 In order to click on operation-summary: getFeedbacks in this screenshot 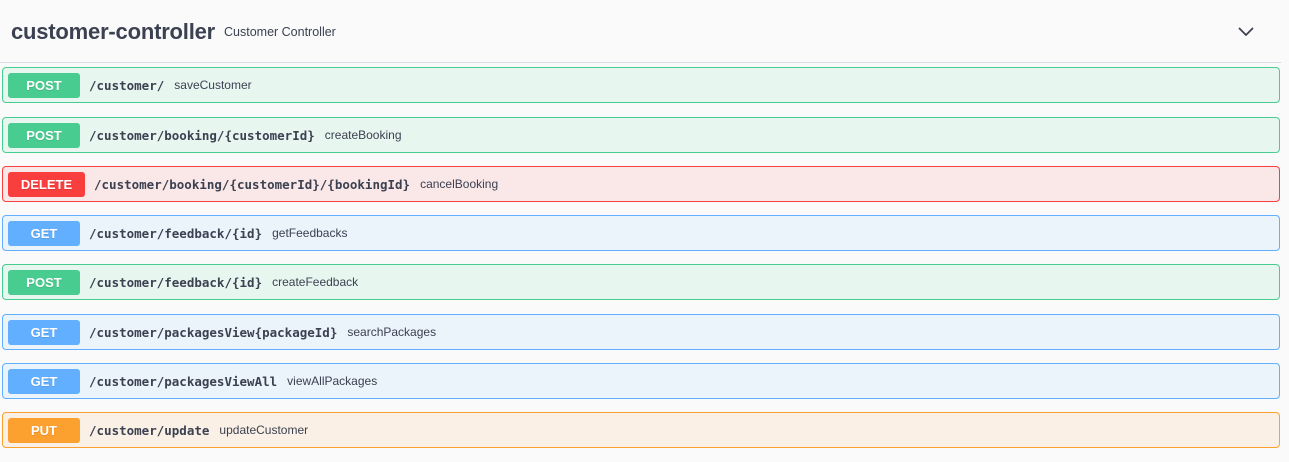, I will do `click(310, 233)`.